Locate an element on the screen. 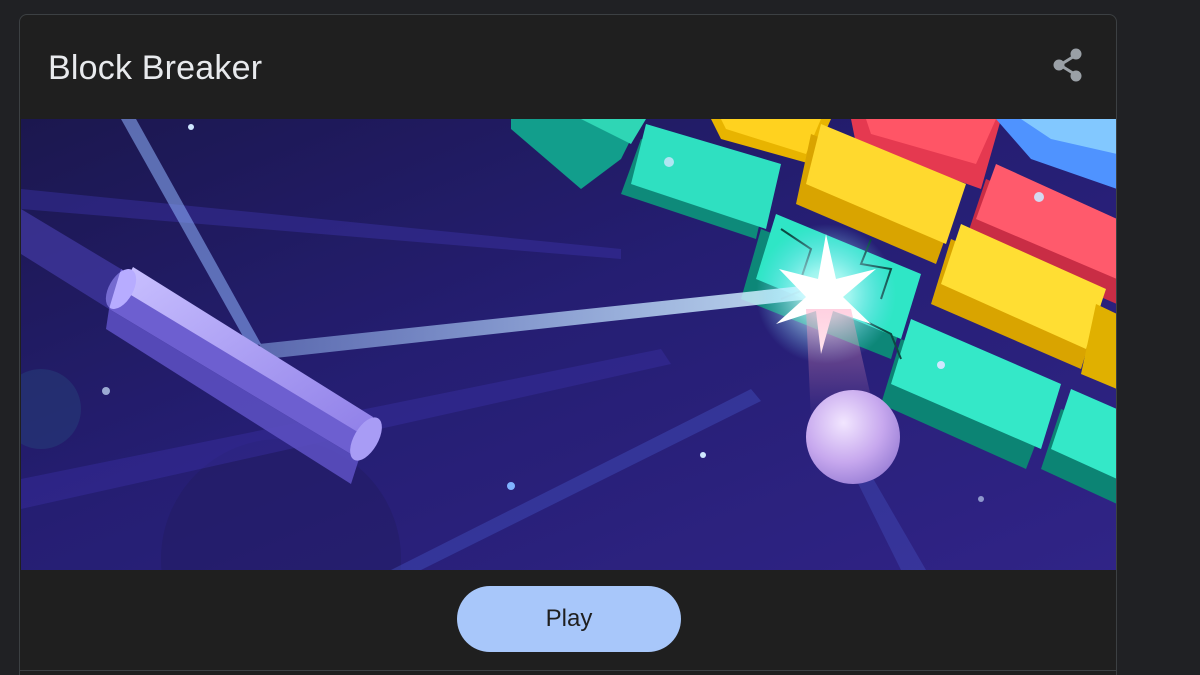  play-area: Play is located at coordinates (568, 620).